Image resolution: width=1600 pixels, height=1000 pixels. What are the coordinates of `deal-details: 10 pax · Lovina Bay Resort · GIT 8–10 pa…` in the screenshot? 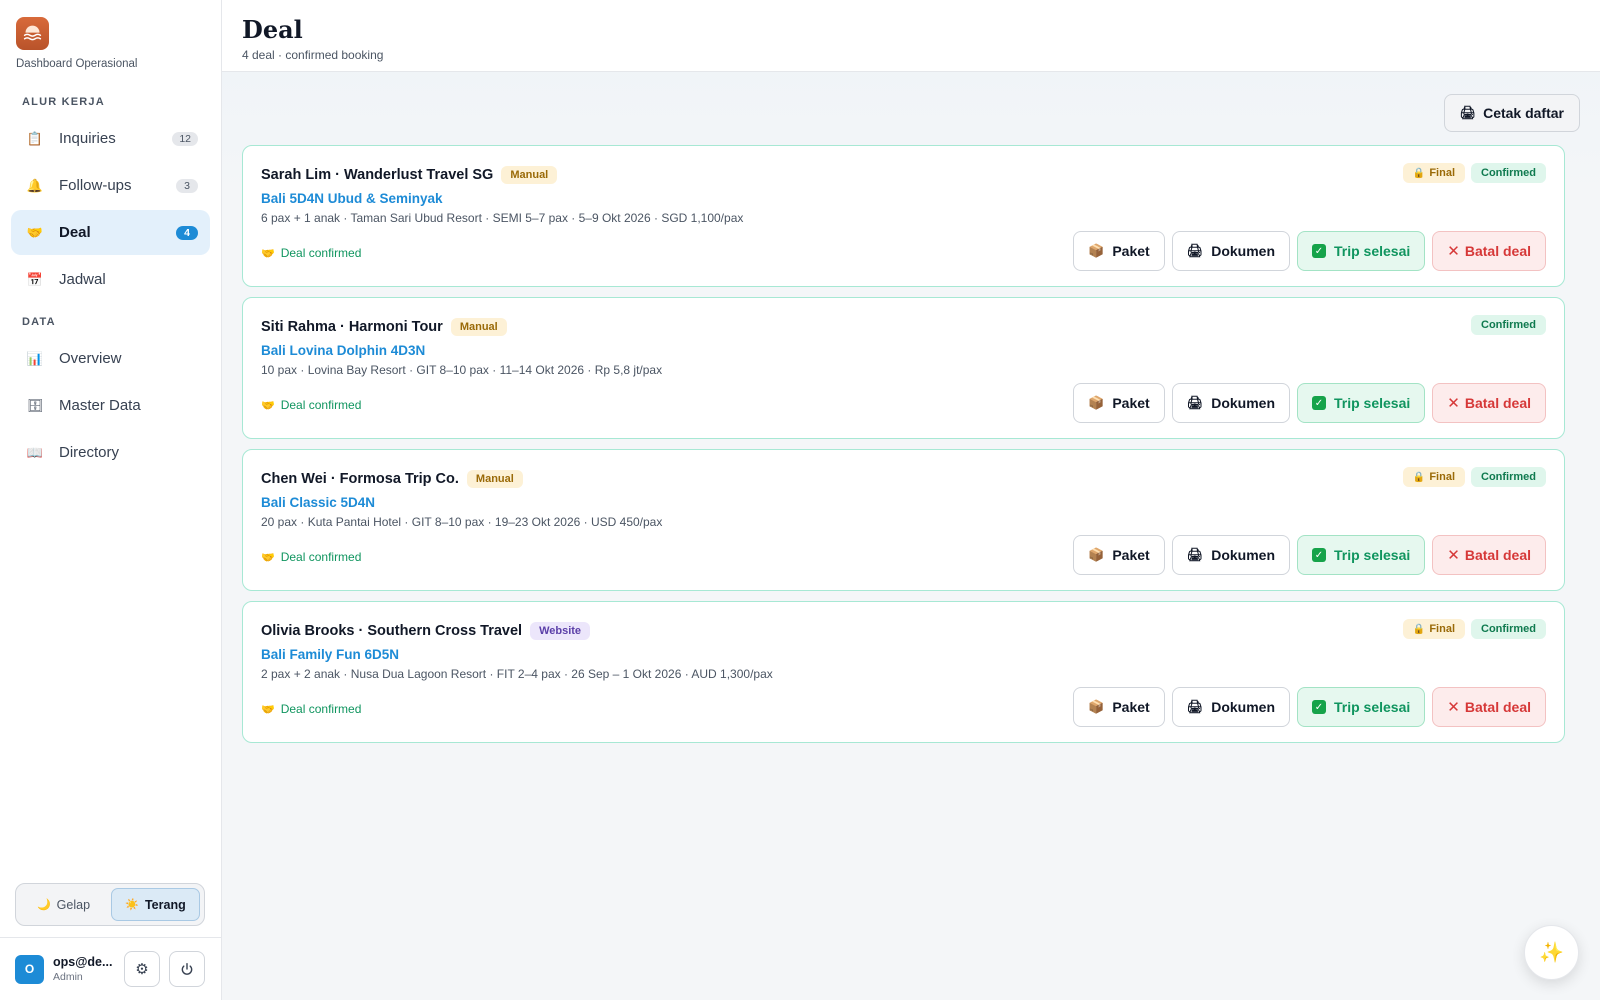 It's located at (462, 370).